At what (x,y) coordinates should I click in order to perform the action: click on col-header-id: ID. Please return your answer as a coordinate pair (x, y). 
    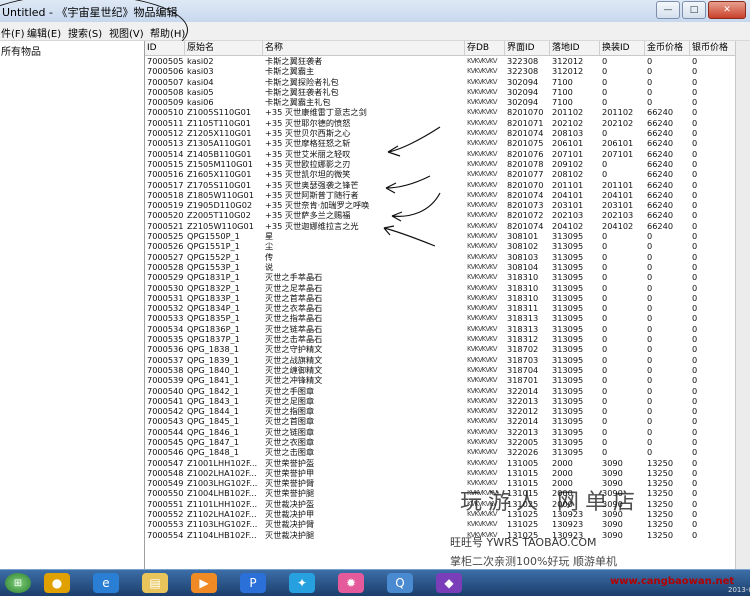
    Looking at the image, I should click on (165, 48).